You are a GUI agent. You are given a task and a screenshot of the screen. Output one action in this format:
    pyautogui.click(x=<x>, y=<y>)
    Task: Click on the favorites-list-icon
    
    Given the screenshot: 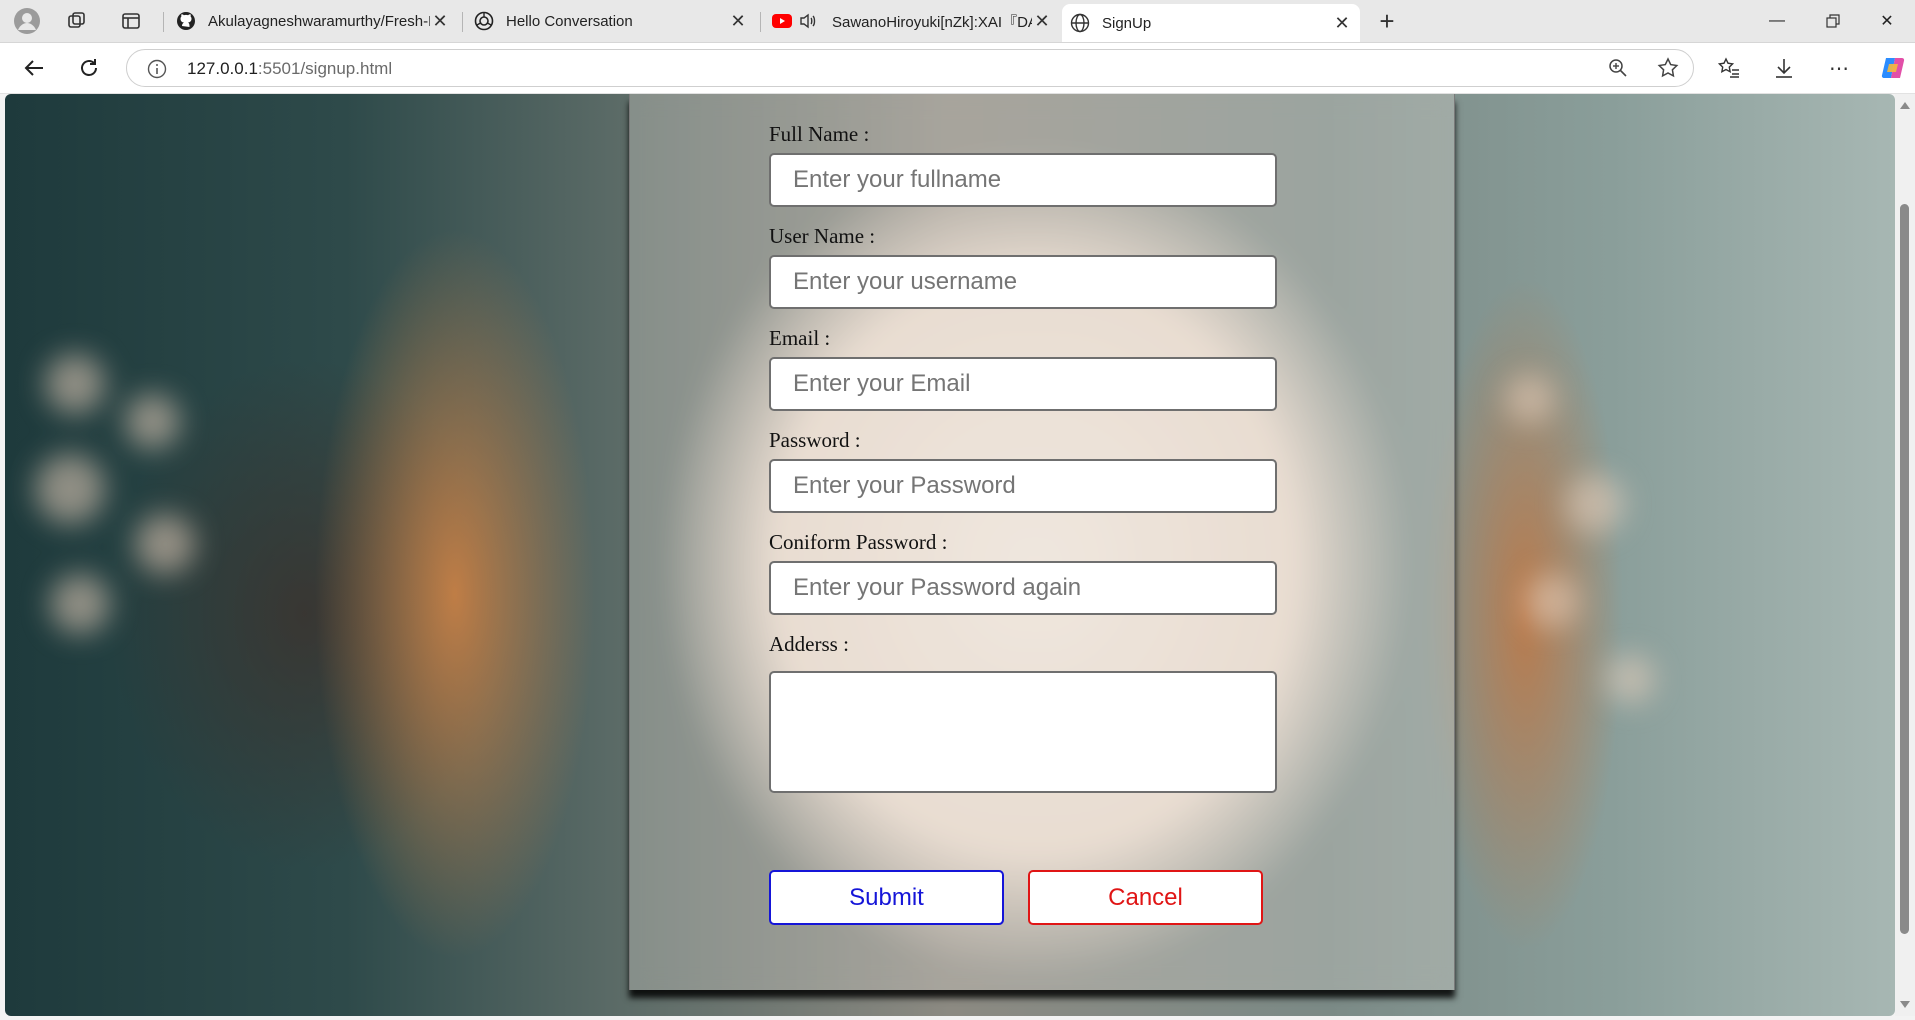 What is the action you would take?
    pyautogui.click(x=1728, y=67)
    